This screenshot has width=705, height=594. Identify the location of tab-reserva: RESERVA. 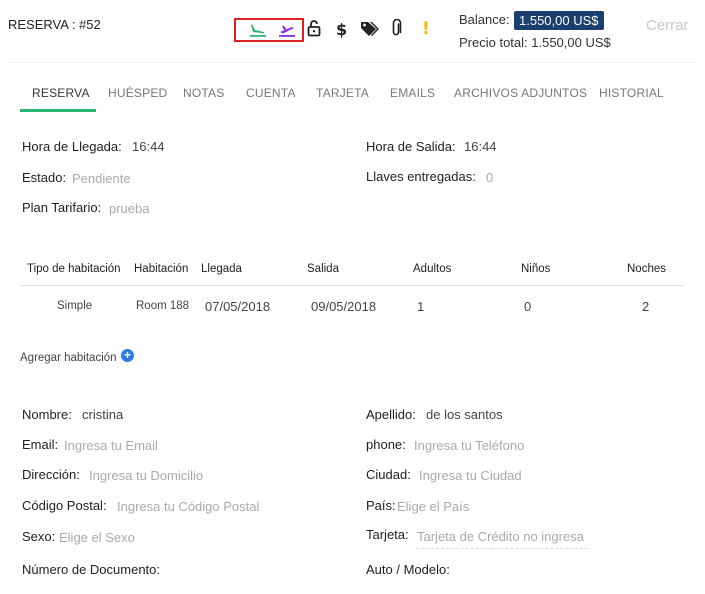
(61, 93).